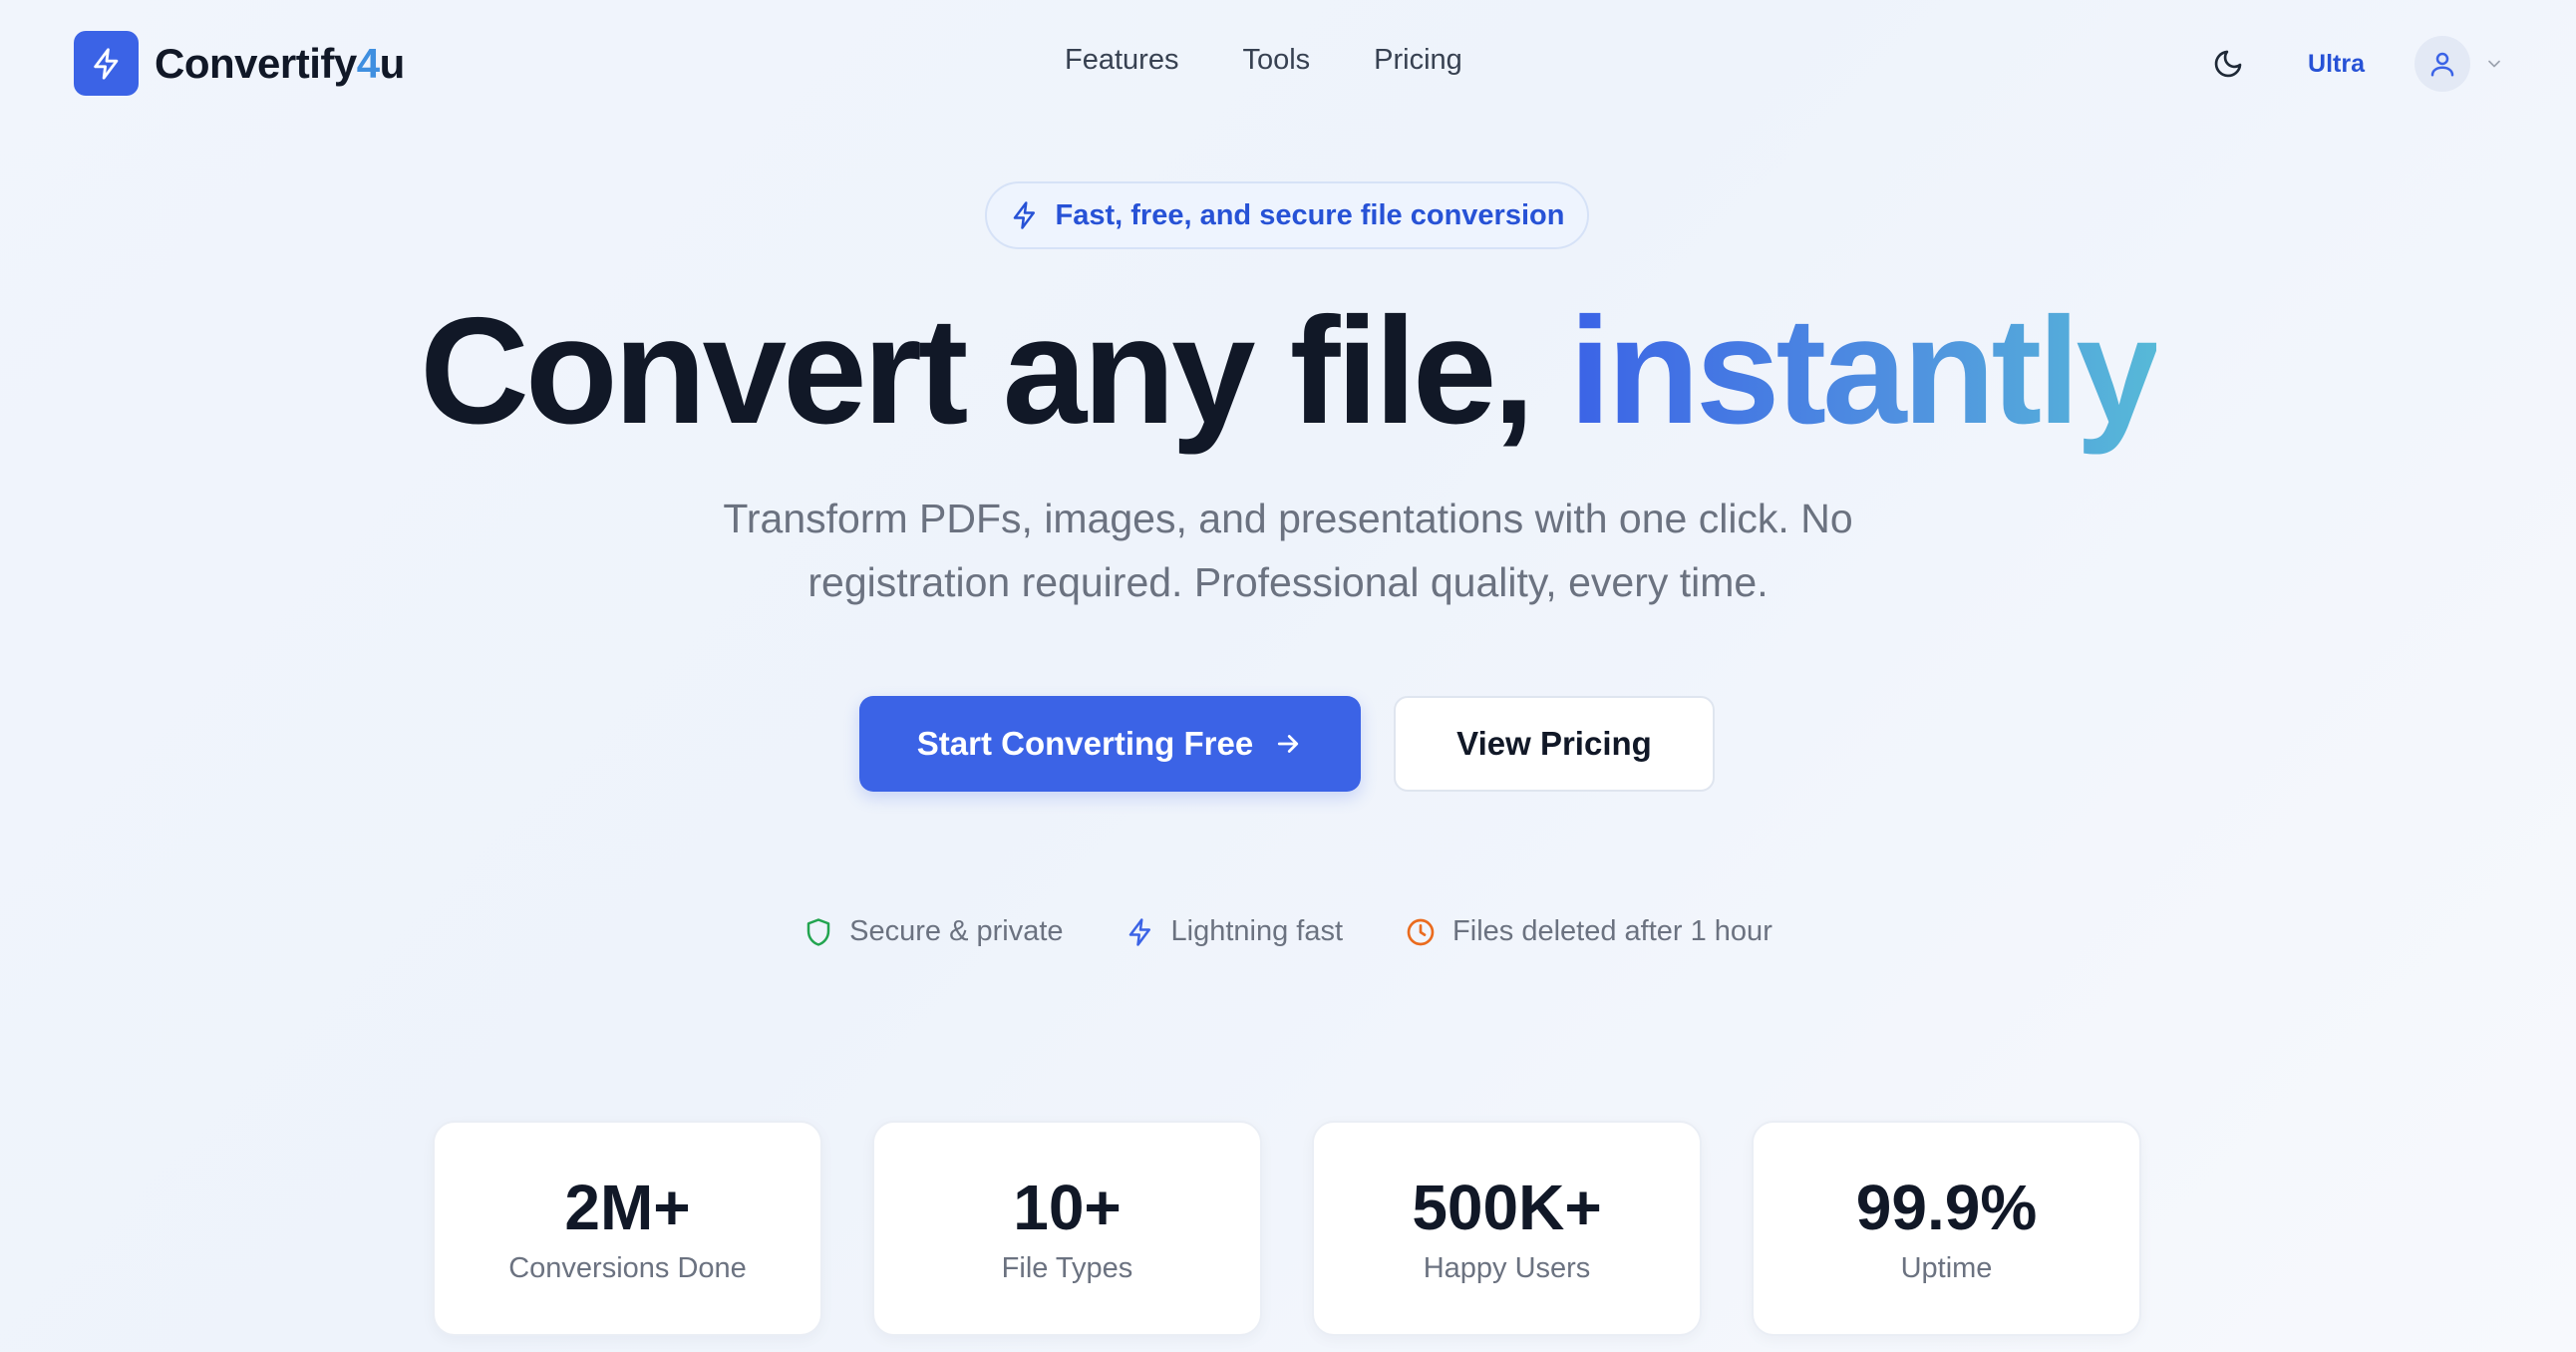 This screenshot has height=1352, width=2576. Describe the element at coordinates (1310, 214) in the screenshot. I see `pill-text: Fast, free, and secure file conversion` at that location.